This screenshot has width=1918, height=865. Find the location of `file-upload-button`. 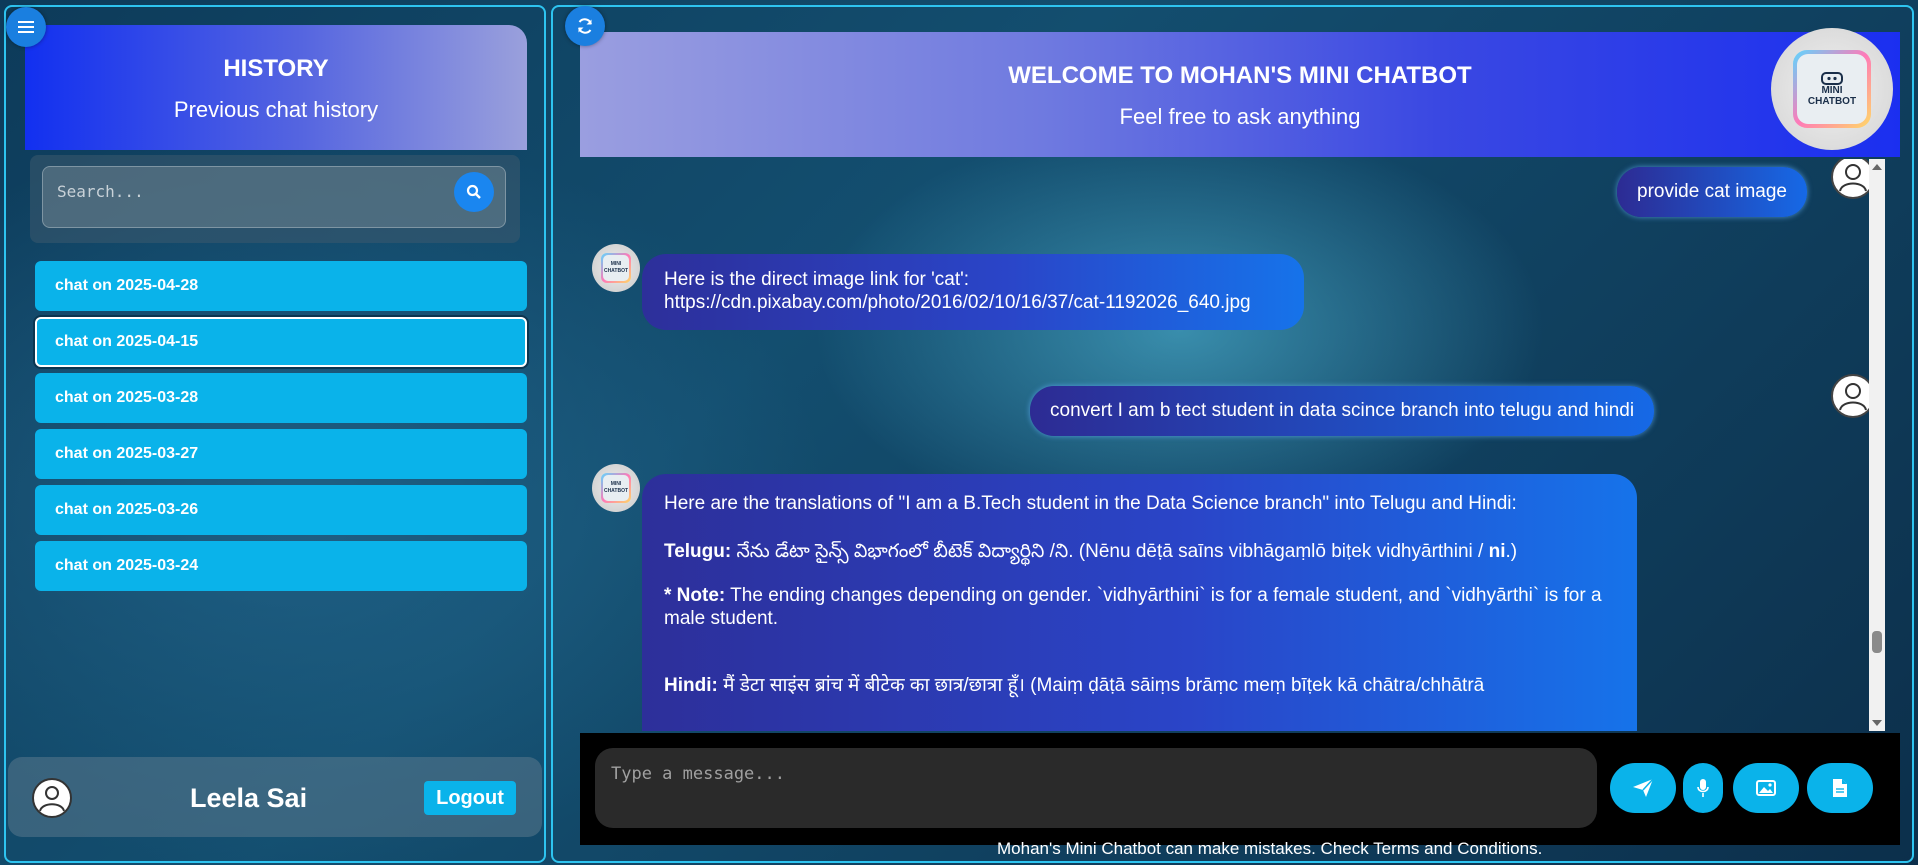

file-upload-button is located at coordinates (1840, 788).